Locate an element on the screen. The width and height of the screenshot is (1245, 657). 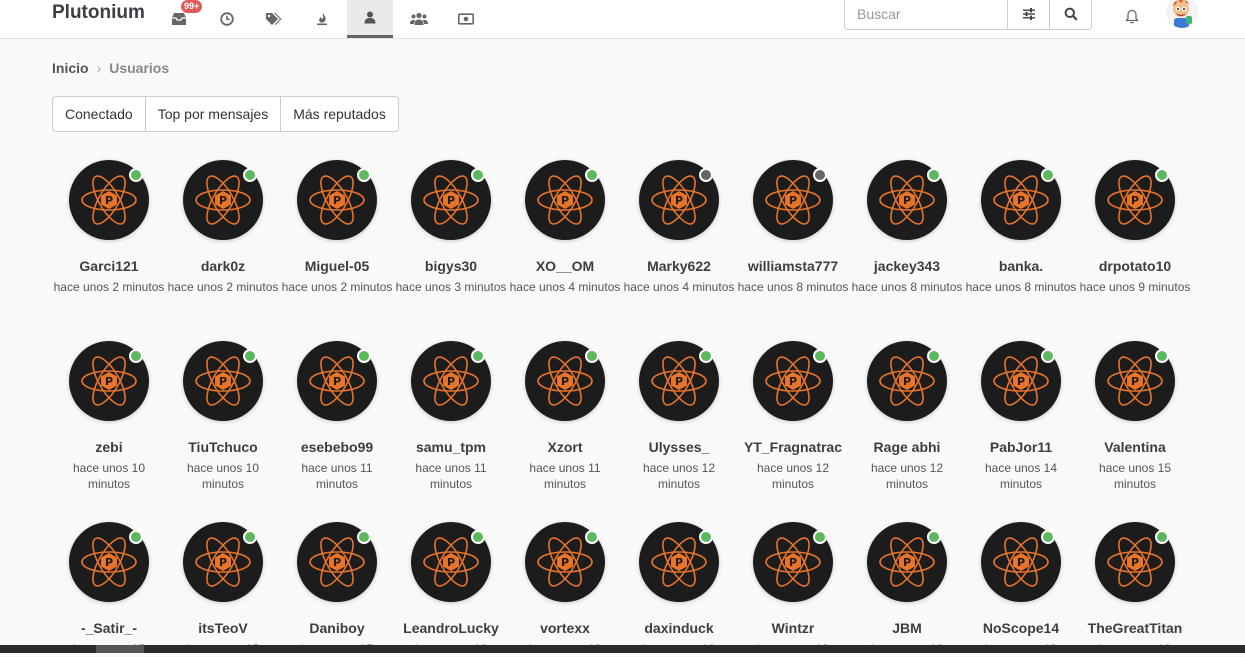
user-card: P TiuTchuco hace unos 10 minutos is located at coordinates (223, 416).